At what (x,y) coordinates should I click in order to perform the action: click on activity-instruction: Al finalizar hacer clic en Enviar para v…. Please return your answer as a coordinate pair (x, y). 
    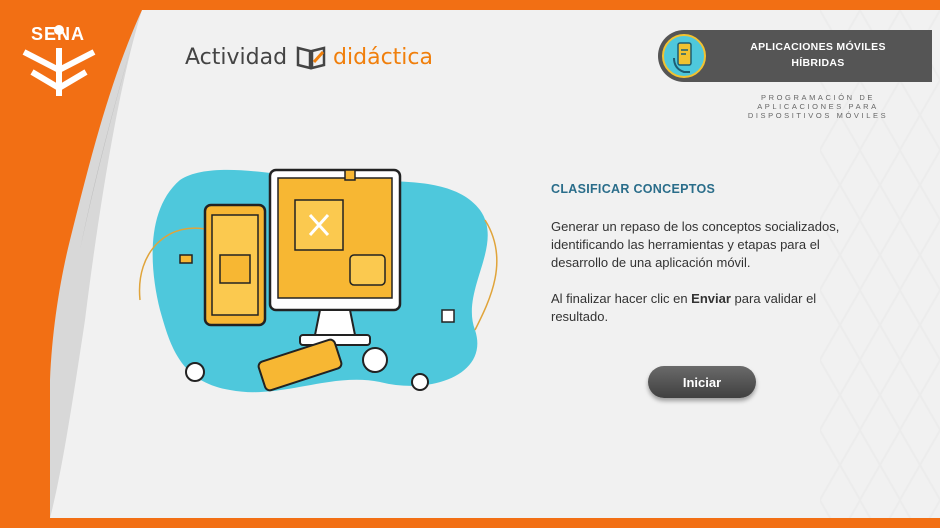
    Looking at the image, I should click on (701, 308).